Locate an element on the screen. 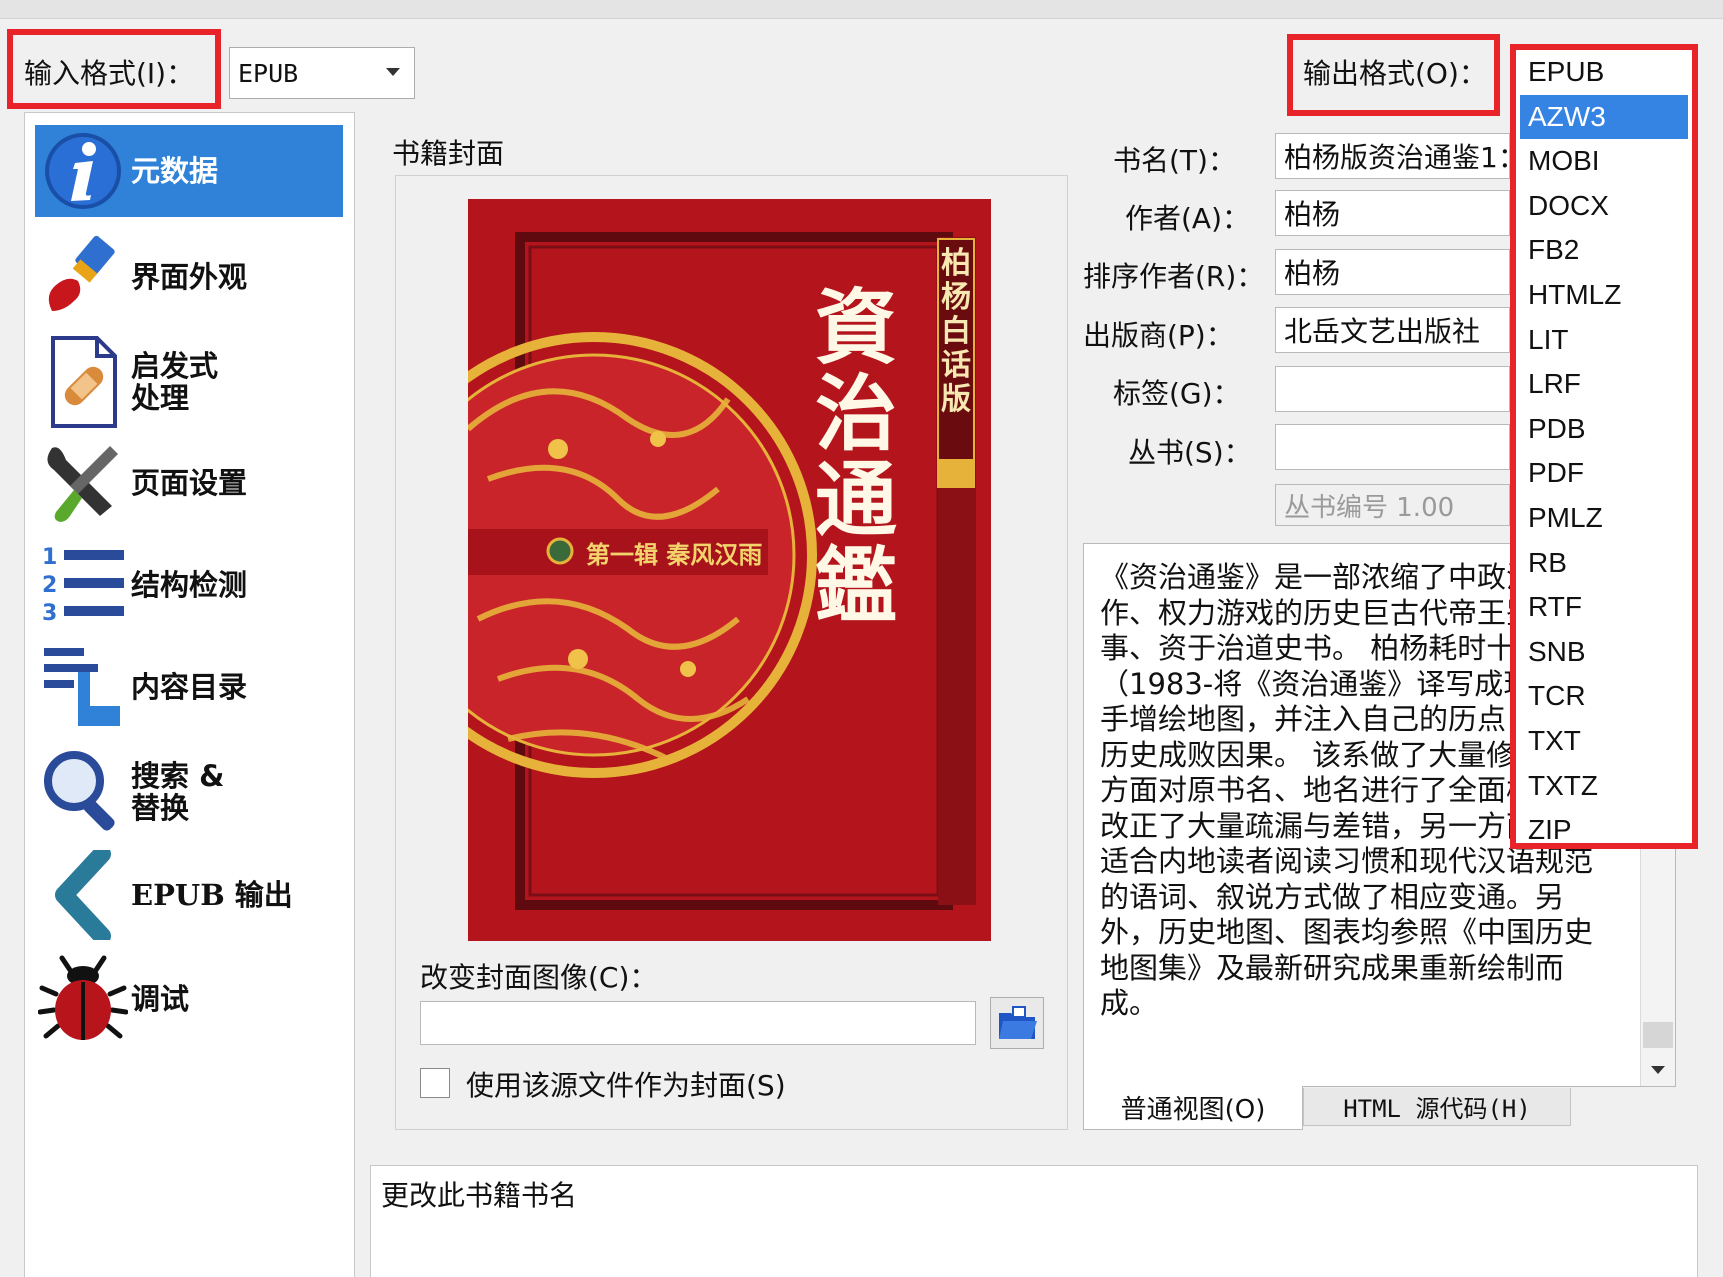 This screenshot has width=1723, height=1277. sidebar-item-heuristic: 启发式 处理 is located at coordinates (189, 382).